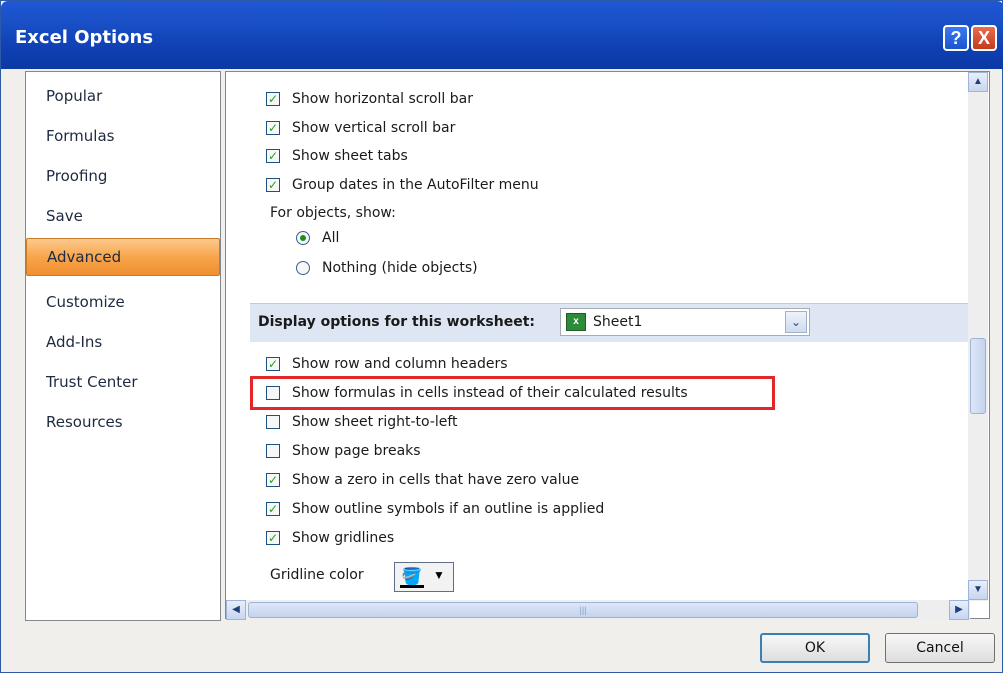 The image size is (1003, 673). I want to click on option-show-vertical-scroll-bar: ✓ Show vertical scroll bar, so click(360, 128).